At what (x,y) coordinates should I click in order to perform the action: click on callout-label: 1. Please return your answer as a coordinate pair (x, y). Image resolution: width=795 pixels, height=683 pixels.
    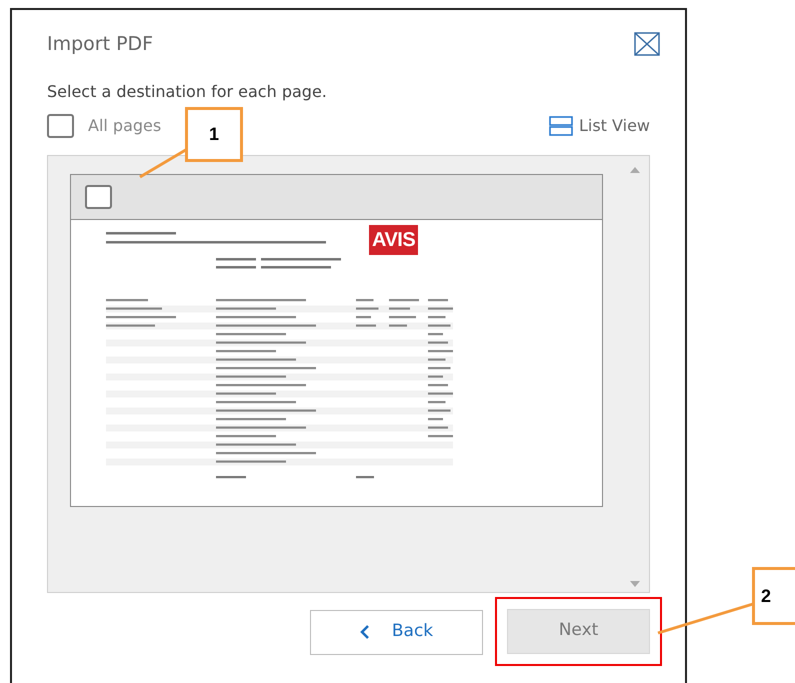
    Looking at the image, I should click on (214, 134).